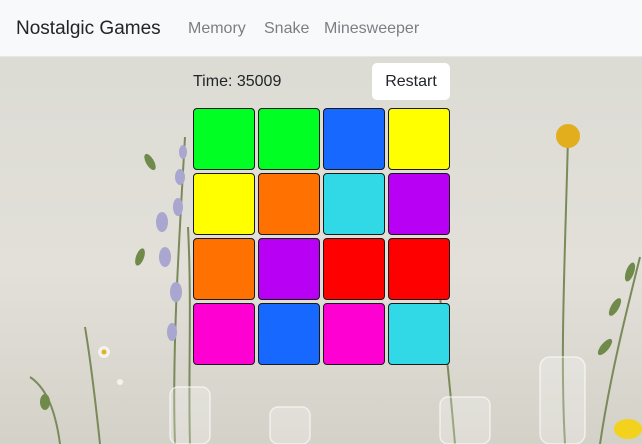  What do you see at coordinates (371, 29) in the screenshot?
I see `nav-link-minesweeper: Minesweeper` at bounding box center [371, 29].